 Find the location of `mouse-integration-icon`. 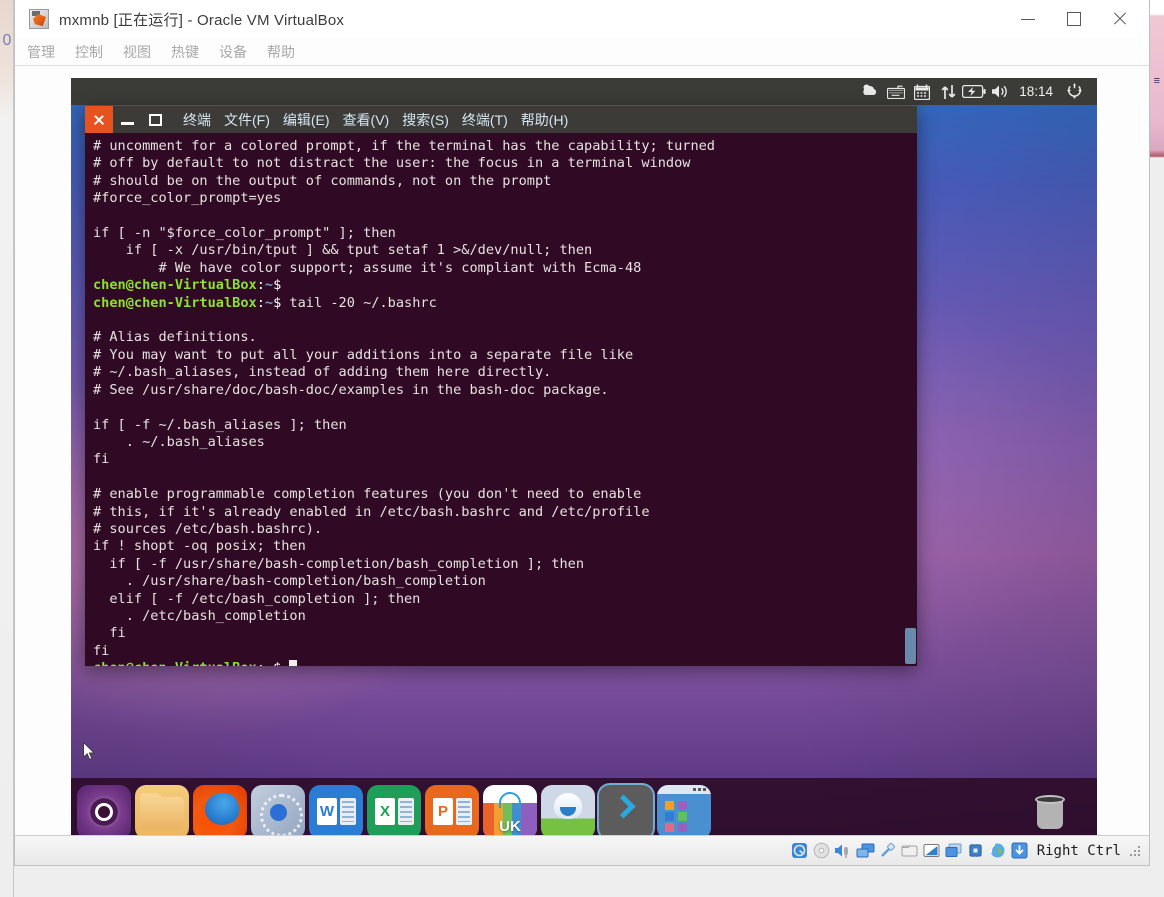

mouse-integration-icon is located at coordinates (997, 850).